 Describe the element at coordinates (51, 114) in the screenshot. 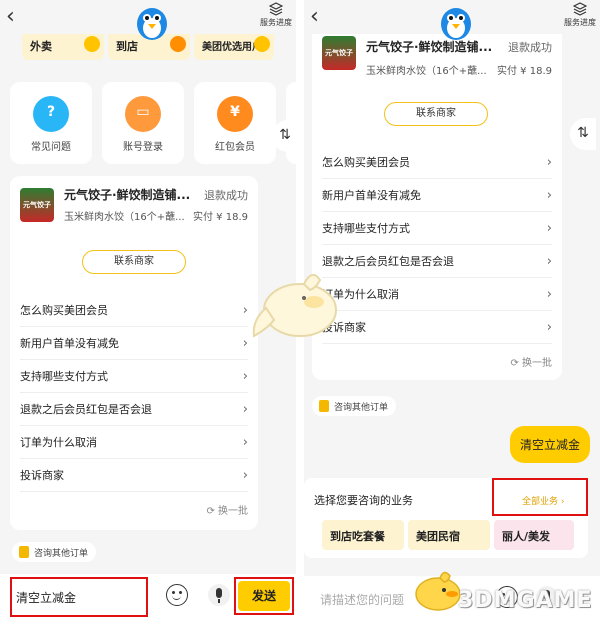

I see `question-icon: ?` at that location.